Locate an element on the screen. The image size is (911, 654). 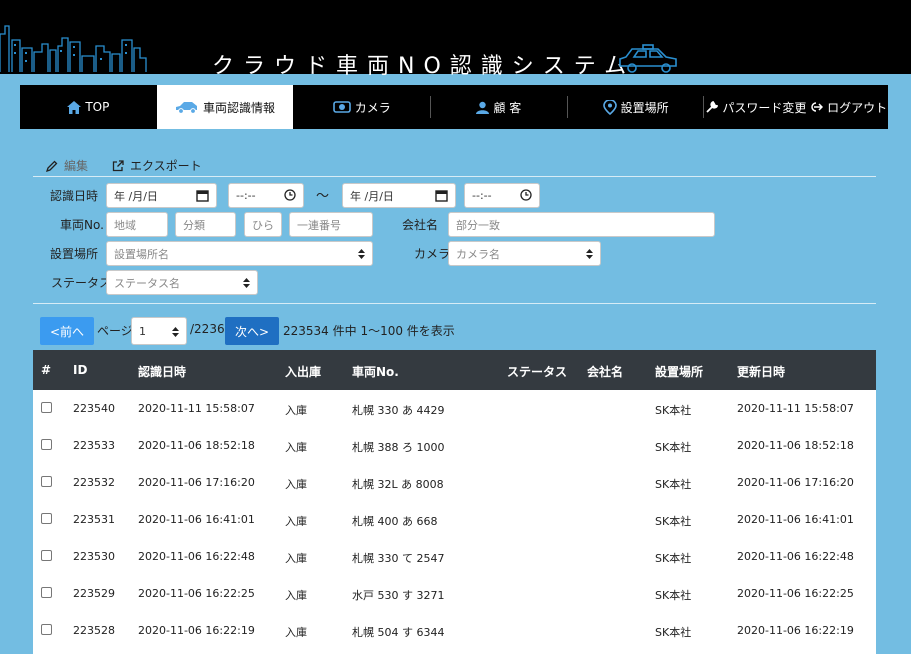
date-from-input: 年 /月/日 is located at coordinates (161, 195).